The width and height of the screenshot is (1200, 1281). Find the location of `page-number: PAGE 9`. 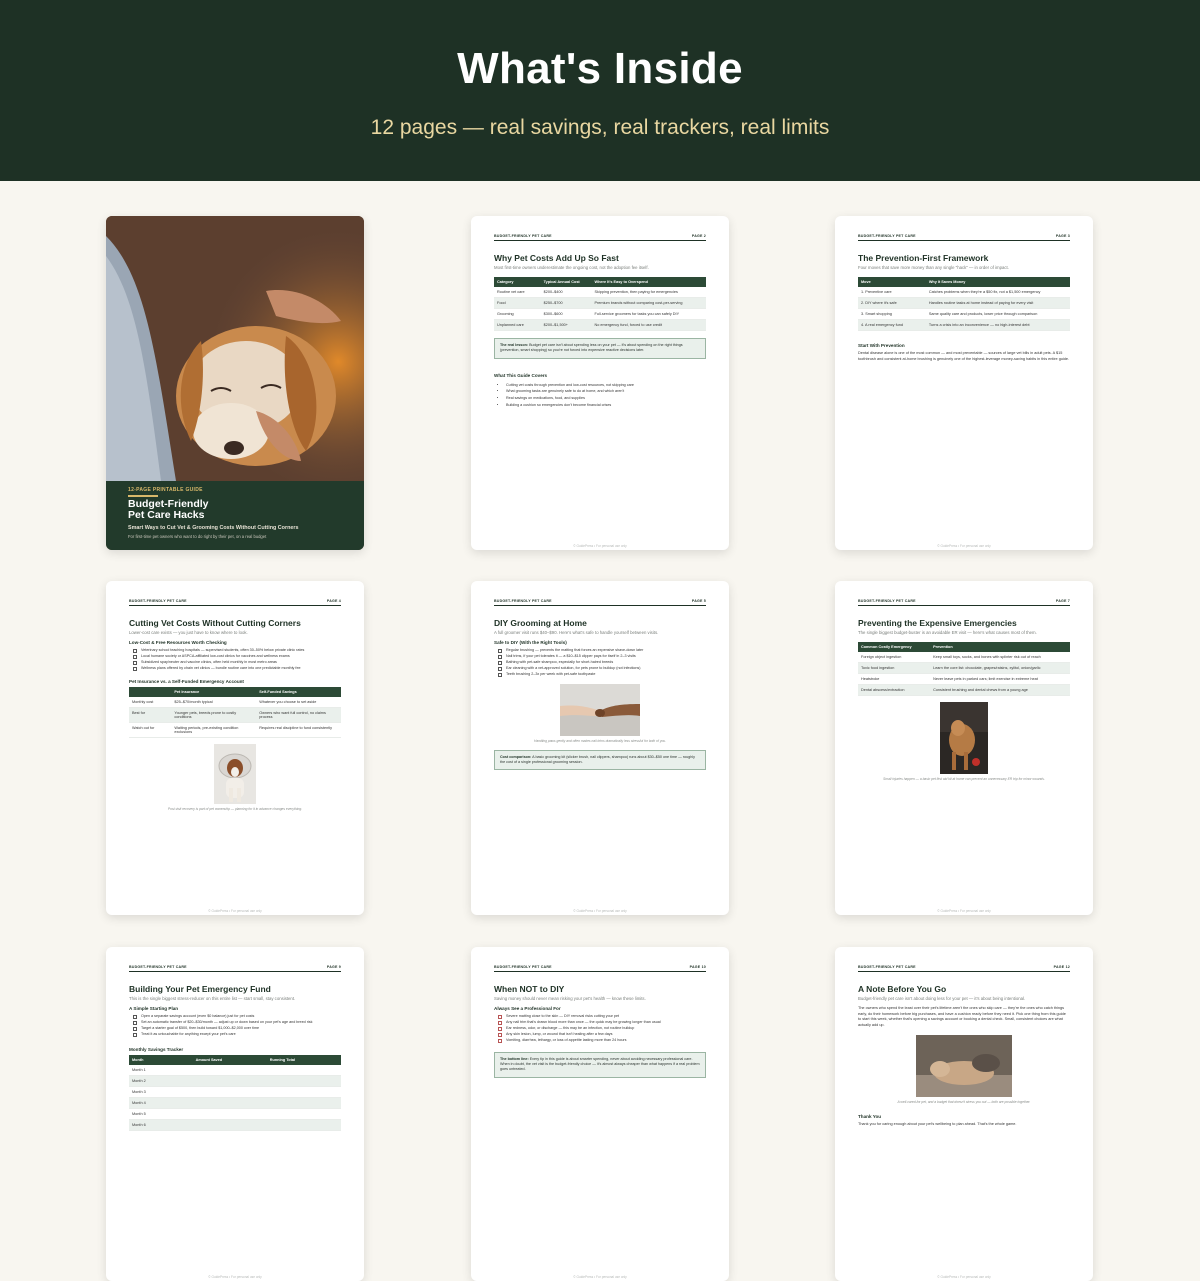

page-number: PAGE 9 is located at coordinates (333, 967).